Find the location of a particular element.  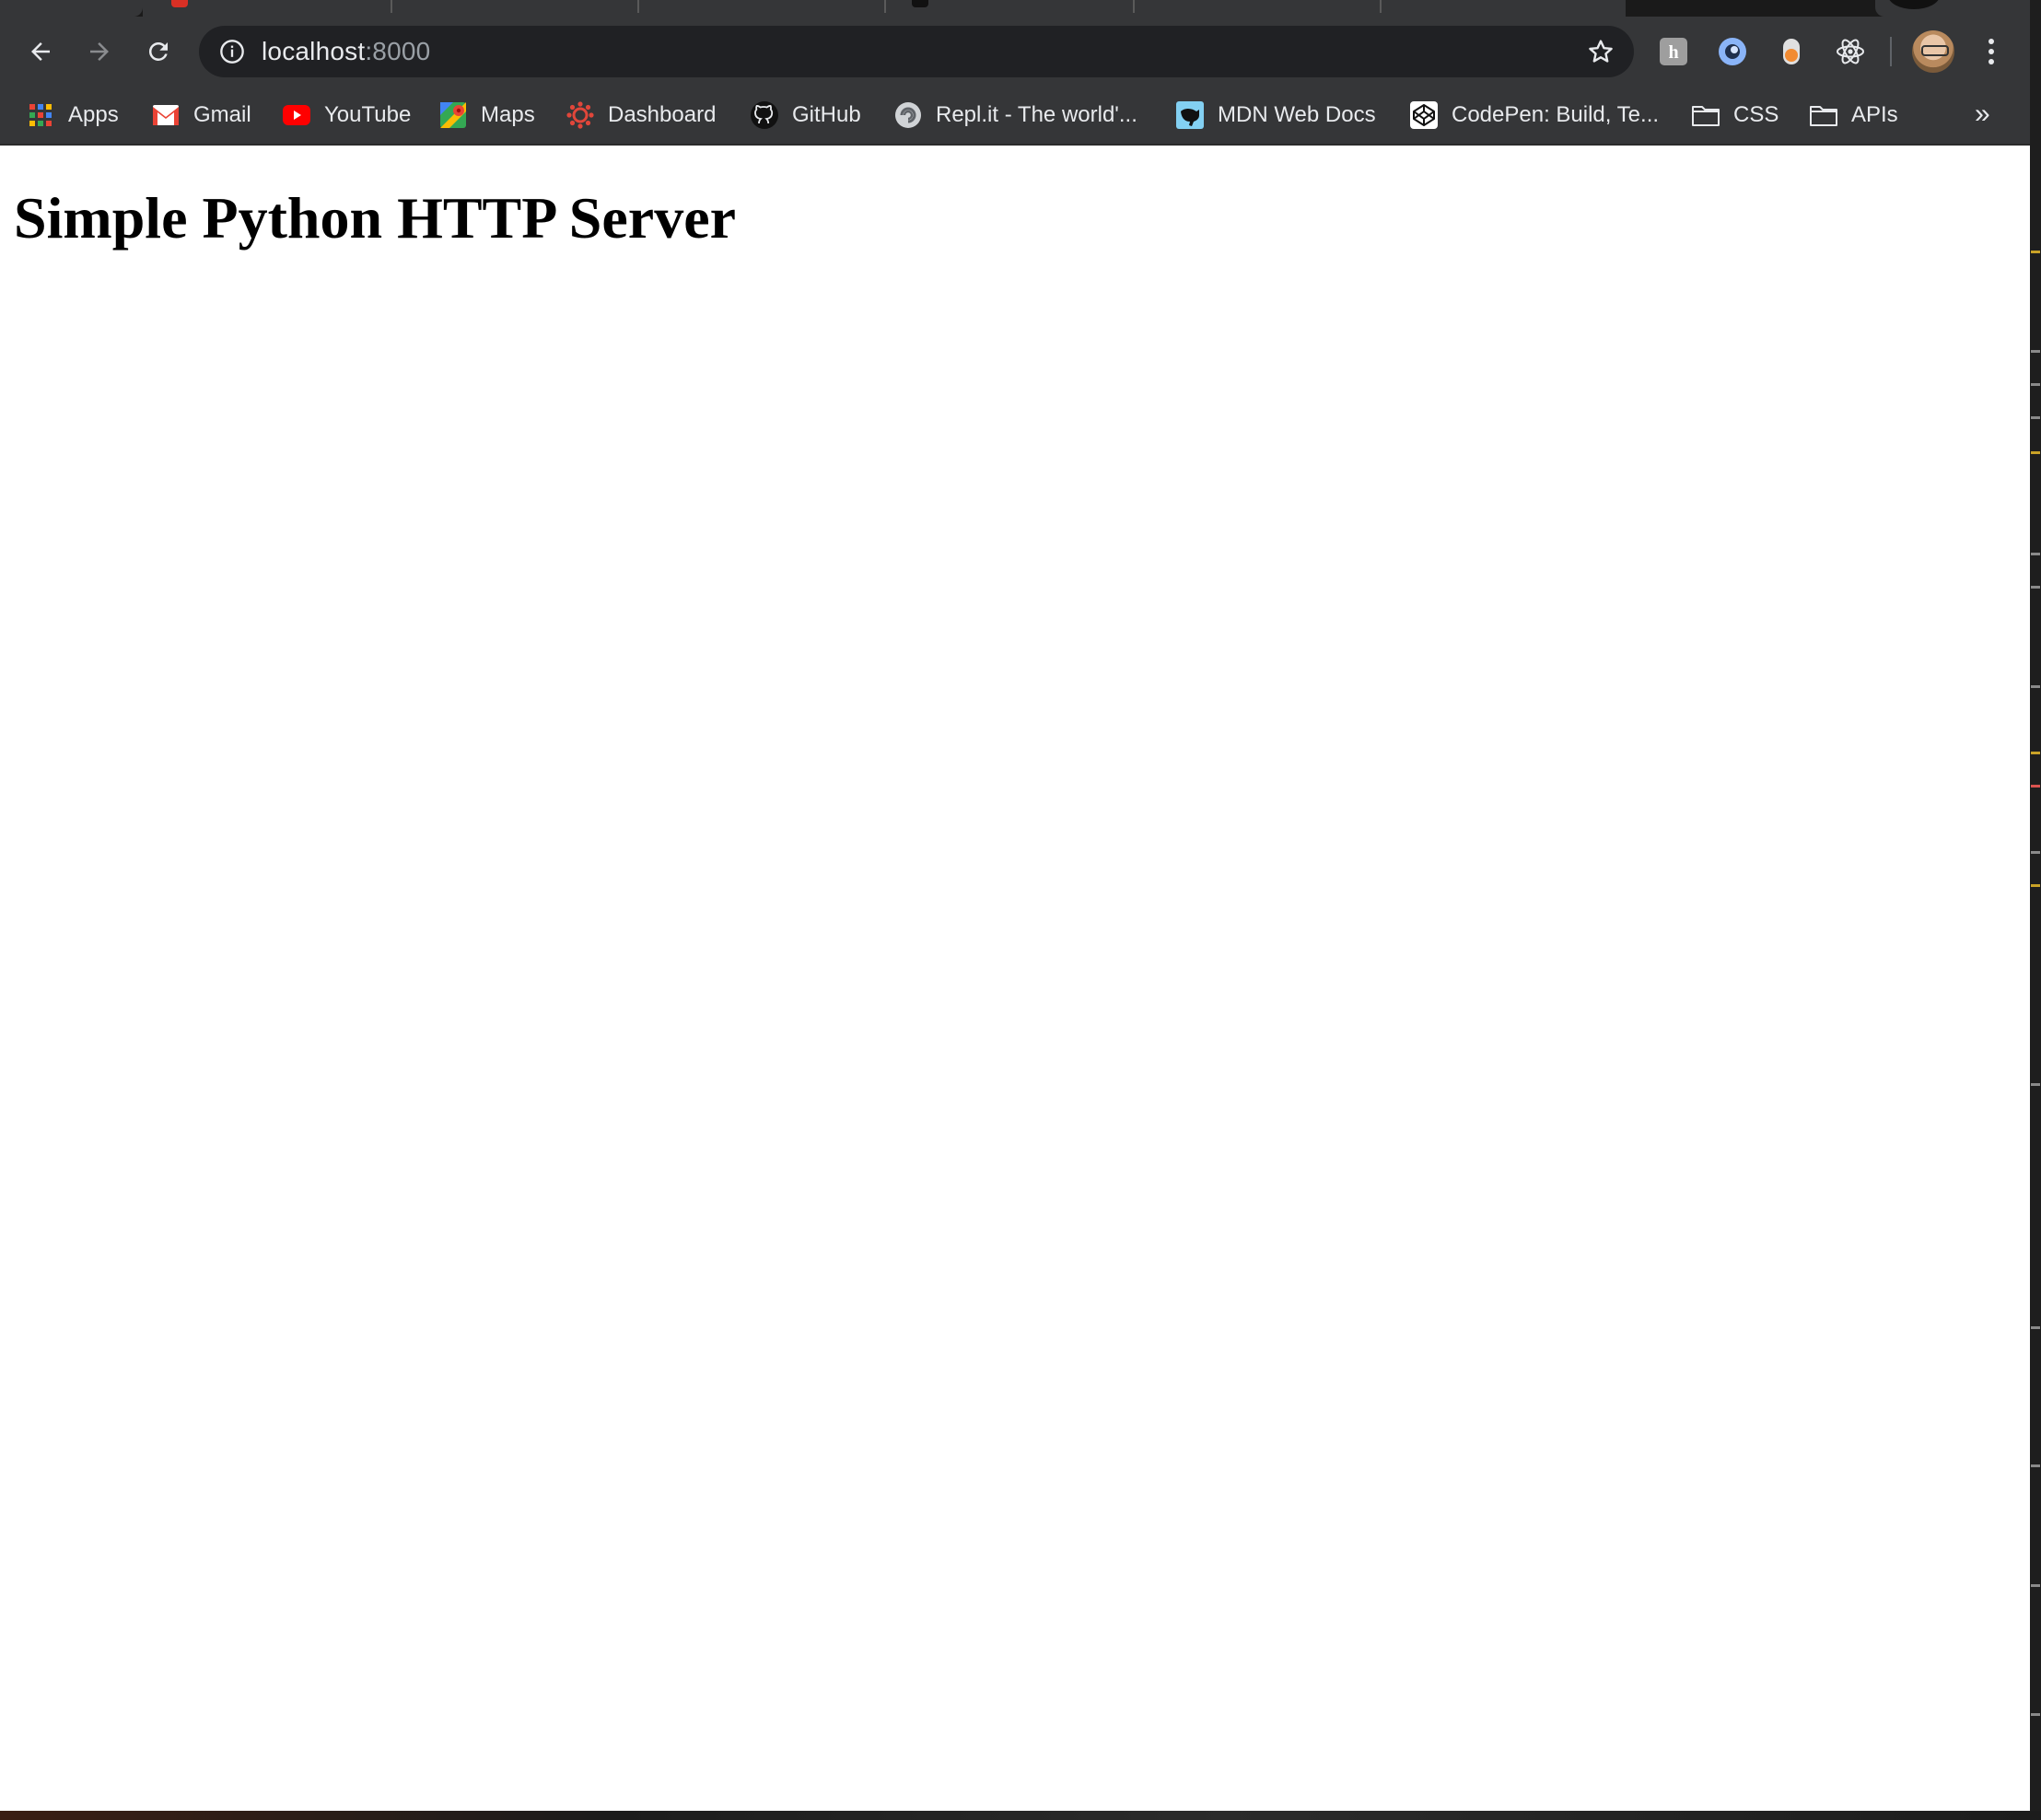

bookmark-folder-css: CSS is located at coordinates (1735, 115).